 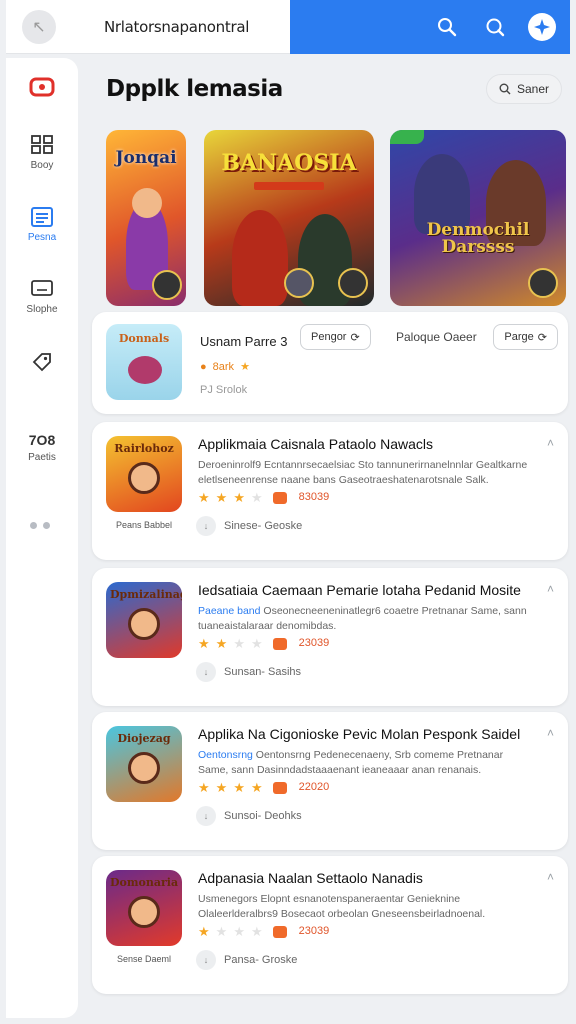 I want to click on sidebar: Booy Pesna Slophe 7O8 Paetis, so click(x=42, y=538).